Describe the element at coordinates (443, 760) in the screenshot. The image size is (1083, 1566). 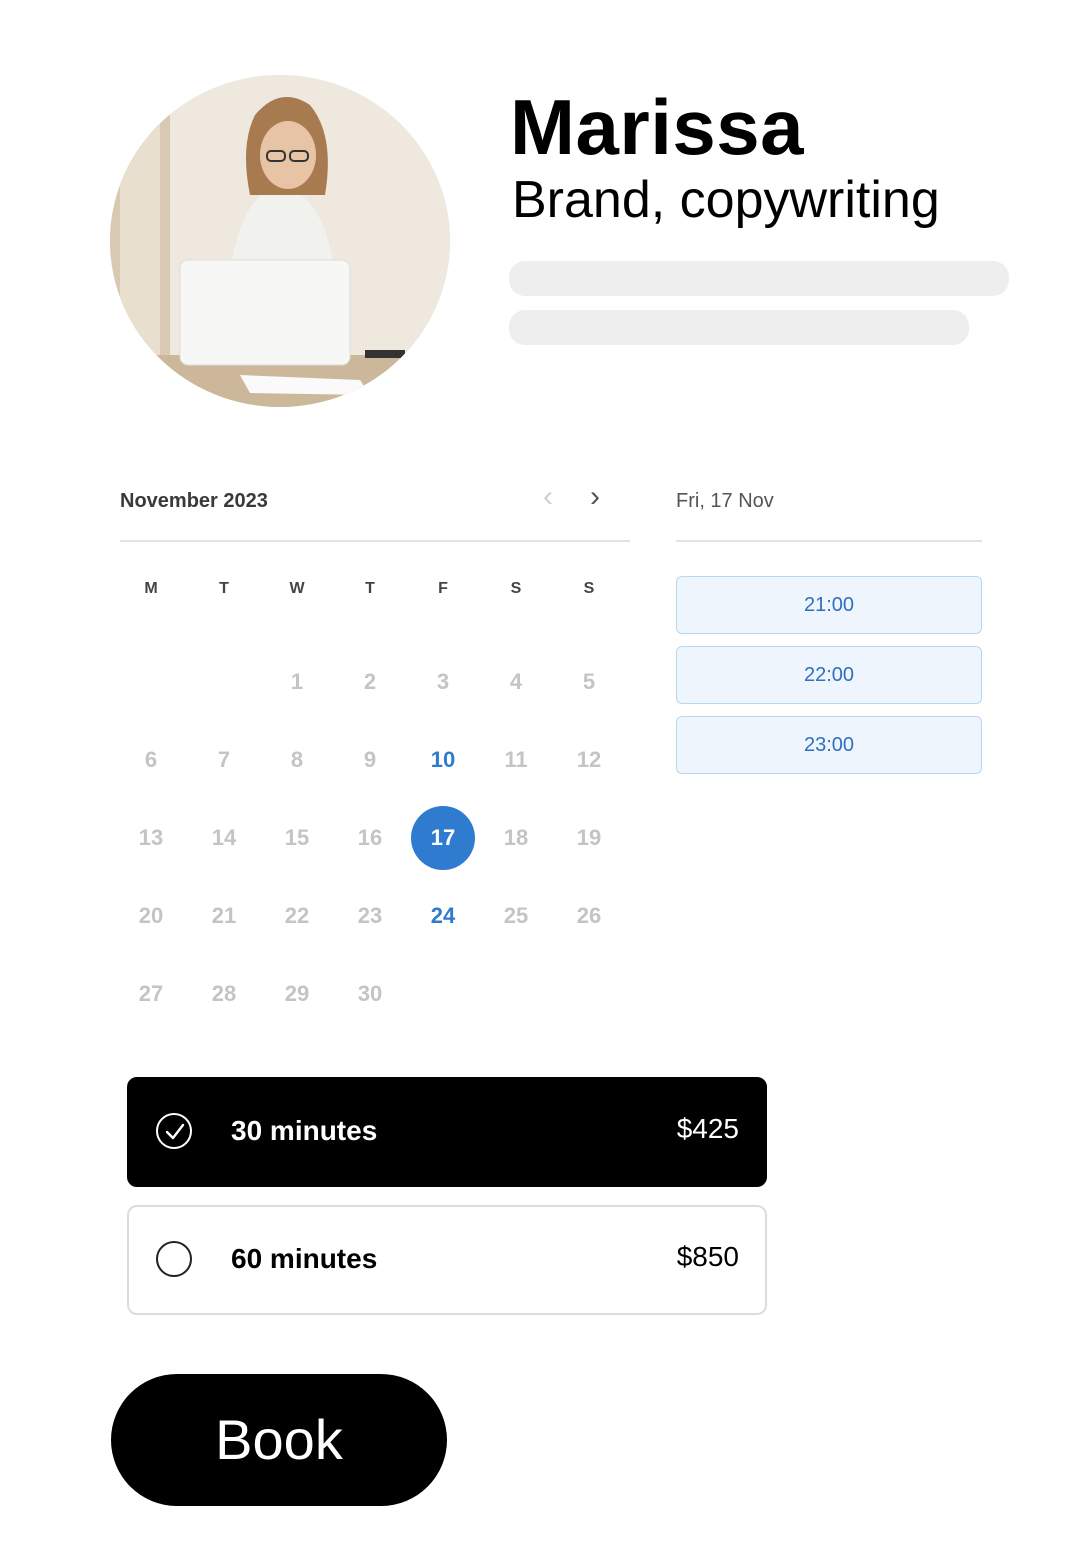
I see `calendar-day: 10` at that location.